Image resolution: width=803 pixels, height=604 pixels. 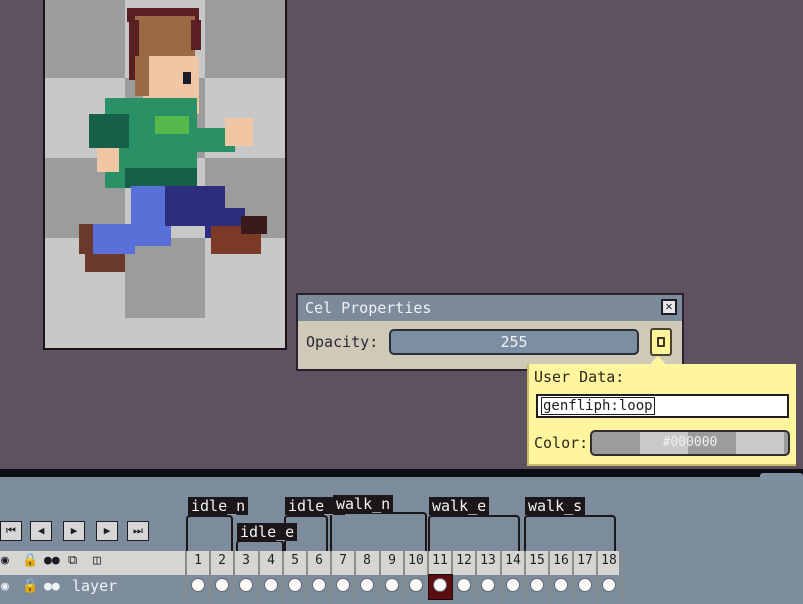 What do you see at coordinates (173, 140) in the screenshot?
I see `character-sprite` at bounding box center [173, 140].